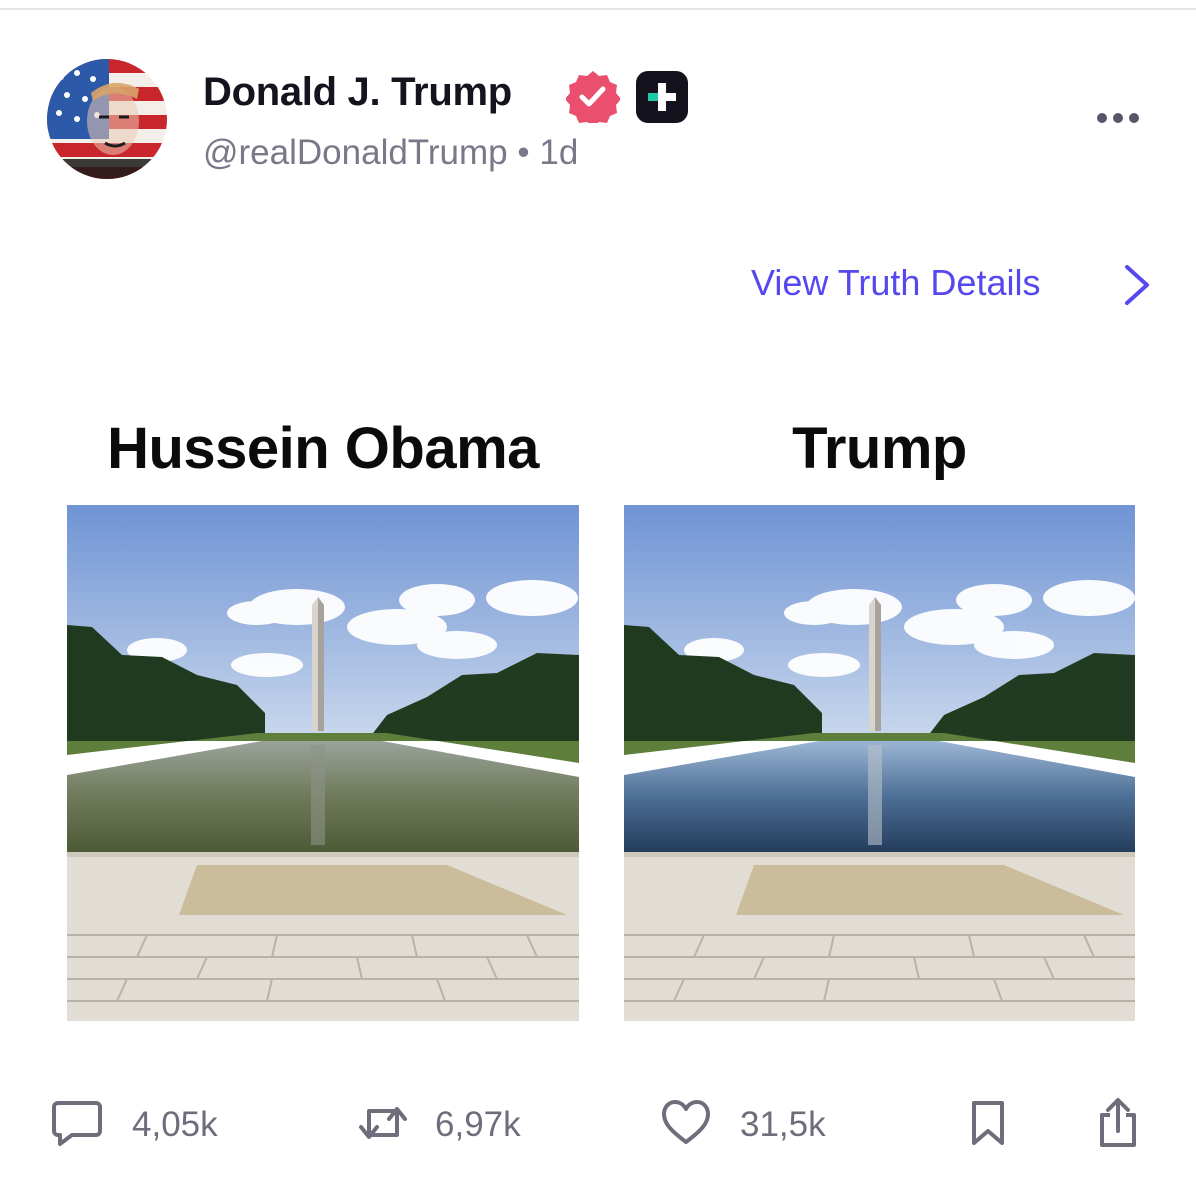 This screenshot has width=1196, height=1200. Describe the element at coordinates (383, 1123) in the screenshot. I see `retruth-icon` at that location.